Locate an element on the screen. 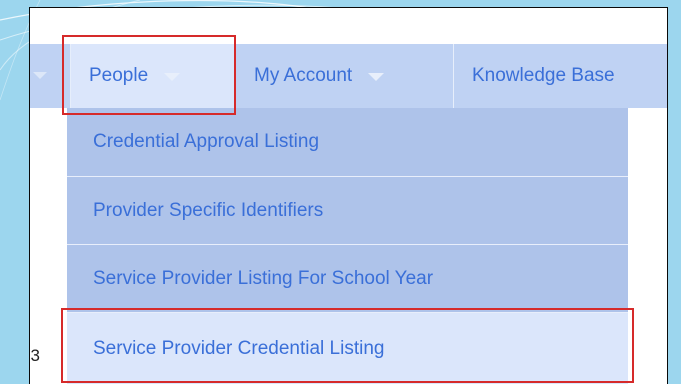 This screenshot has width=681, height=384. menu-item-label: Service Provider Listing For School Year is located at coordinates (263, 278).